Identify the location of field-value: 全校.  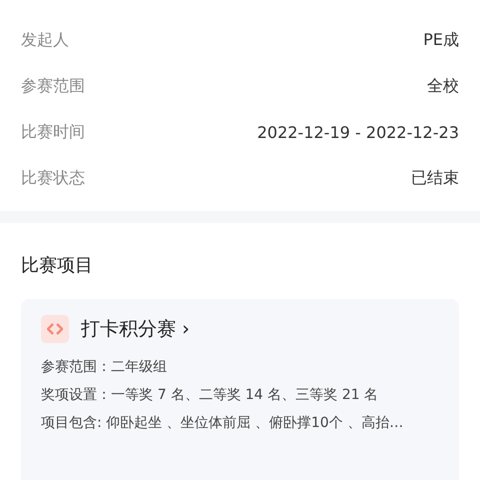
(443, 86).